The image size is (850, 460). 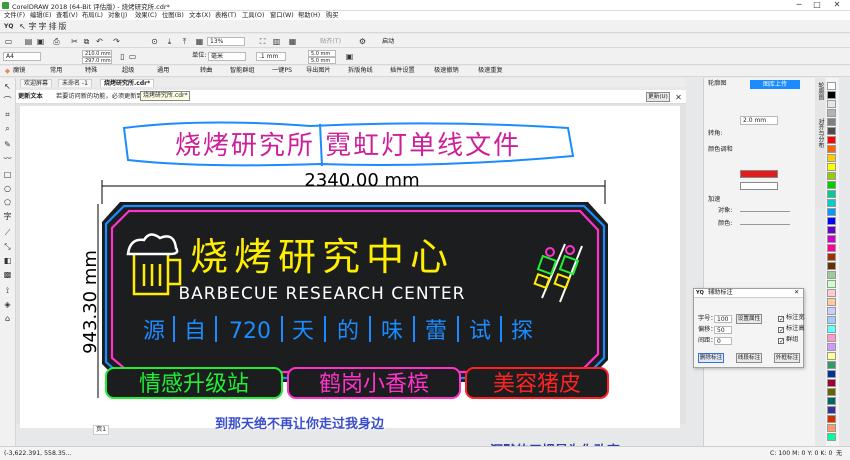 What do you see at coordinates (765, 211) in the screenshot?
I see `object-slider` at bounding box center [765, 211].